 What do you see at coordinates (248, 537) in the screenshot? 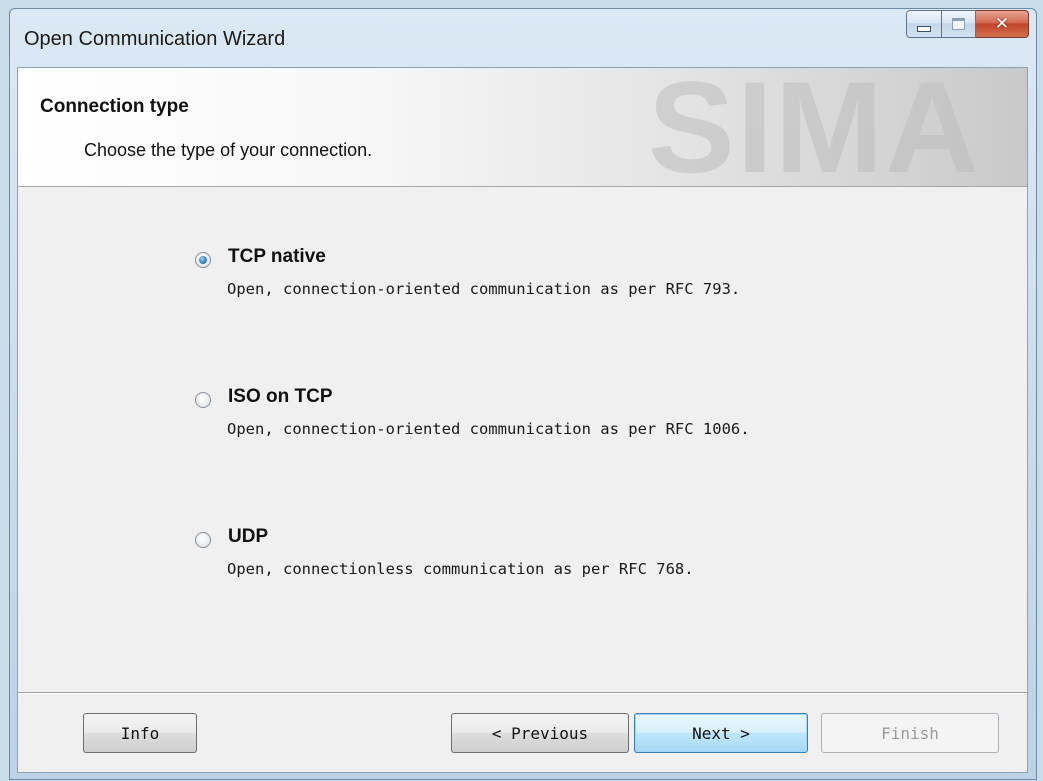
I see `option-label: UDP` at bounding box center [248, 537].